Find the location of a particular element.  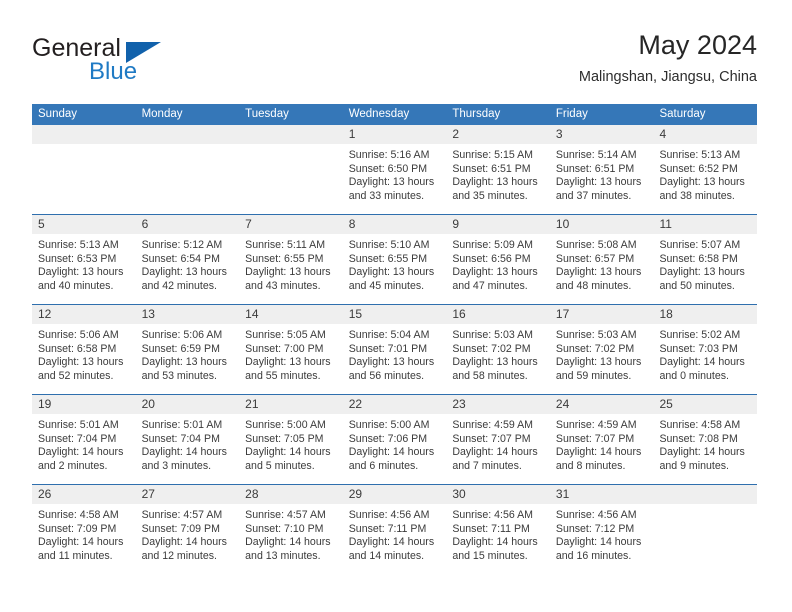

day-sunset-text: Sunset: 7:12 PM is located at coordinates (595, 528).